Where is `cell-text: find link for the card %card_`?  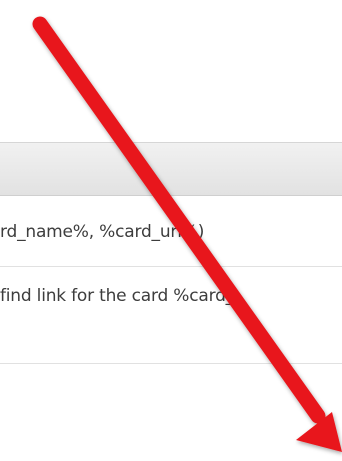
cell-text: find link for the card %card_ is located at coordinates (117, 296).